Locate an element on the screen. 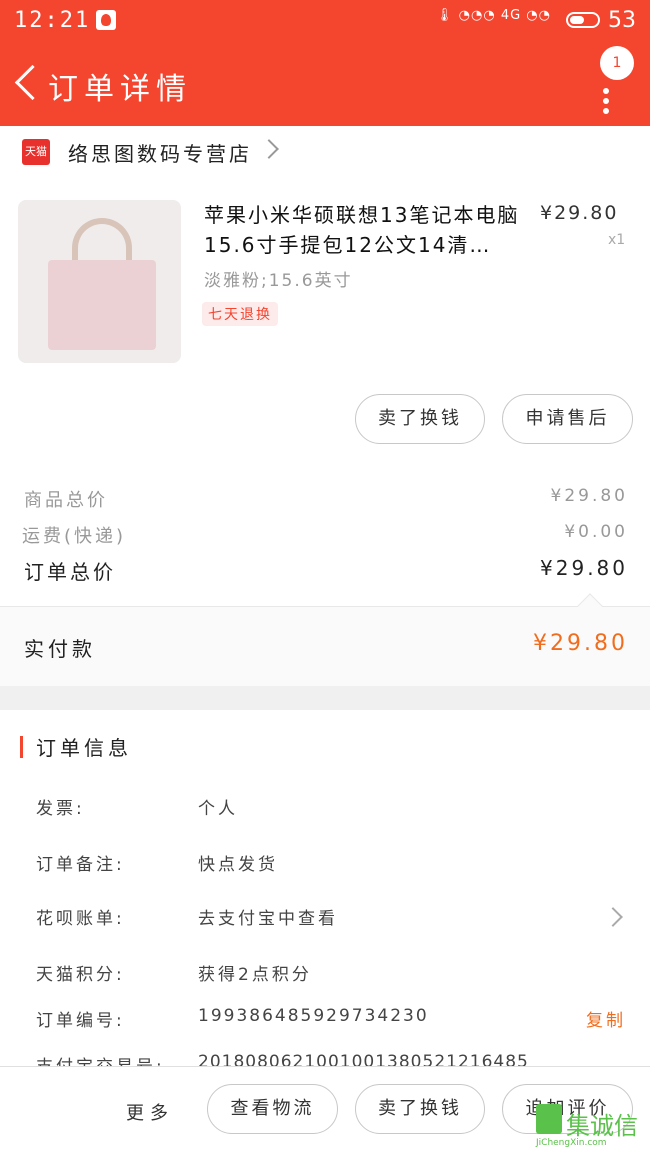  store-name: 络思图数码专营店 is located at coordinates (160, 152).